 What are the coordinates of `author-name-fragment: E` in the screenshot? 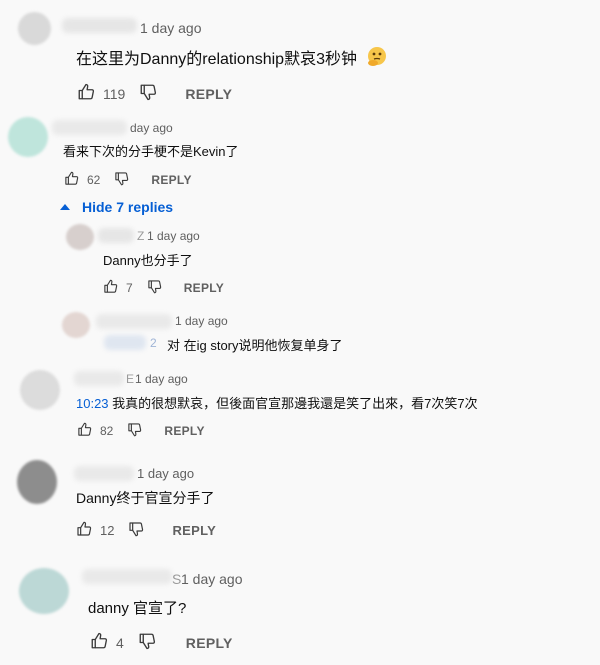 It's located at (130, 379).